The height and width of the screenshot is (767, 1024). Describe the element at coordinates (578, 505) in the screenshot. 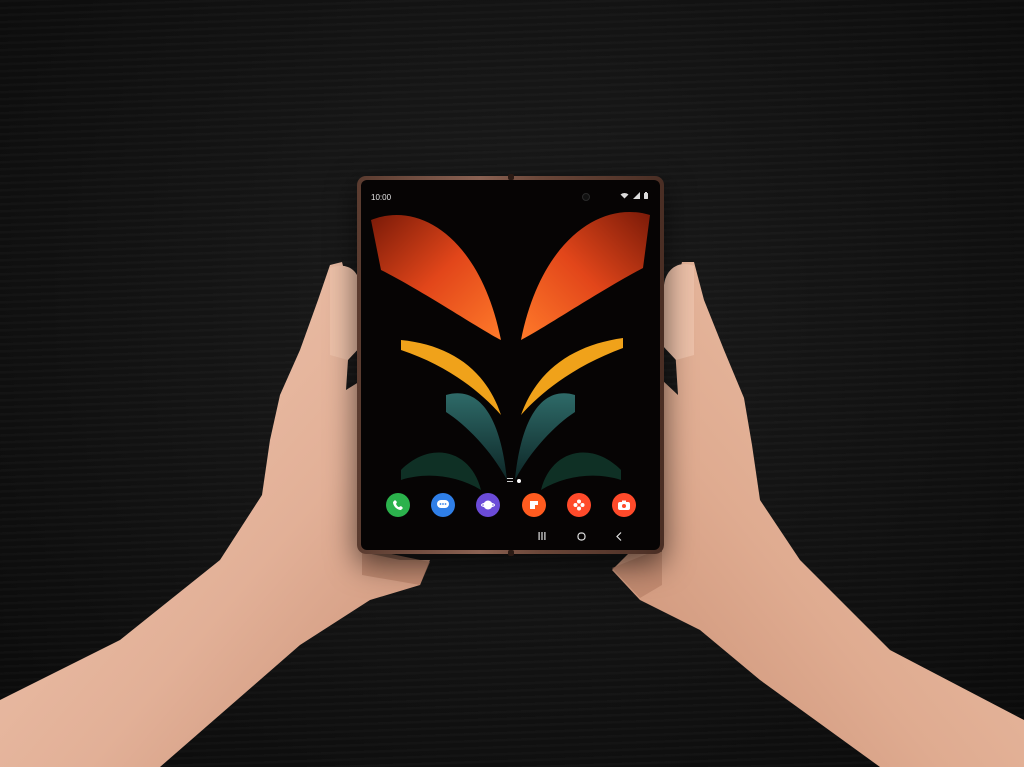

I see `gallery-app-icon` at that location.